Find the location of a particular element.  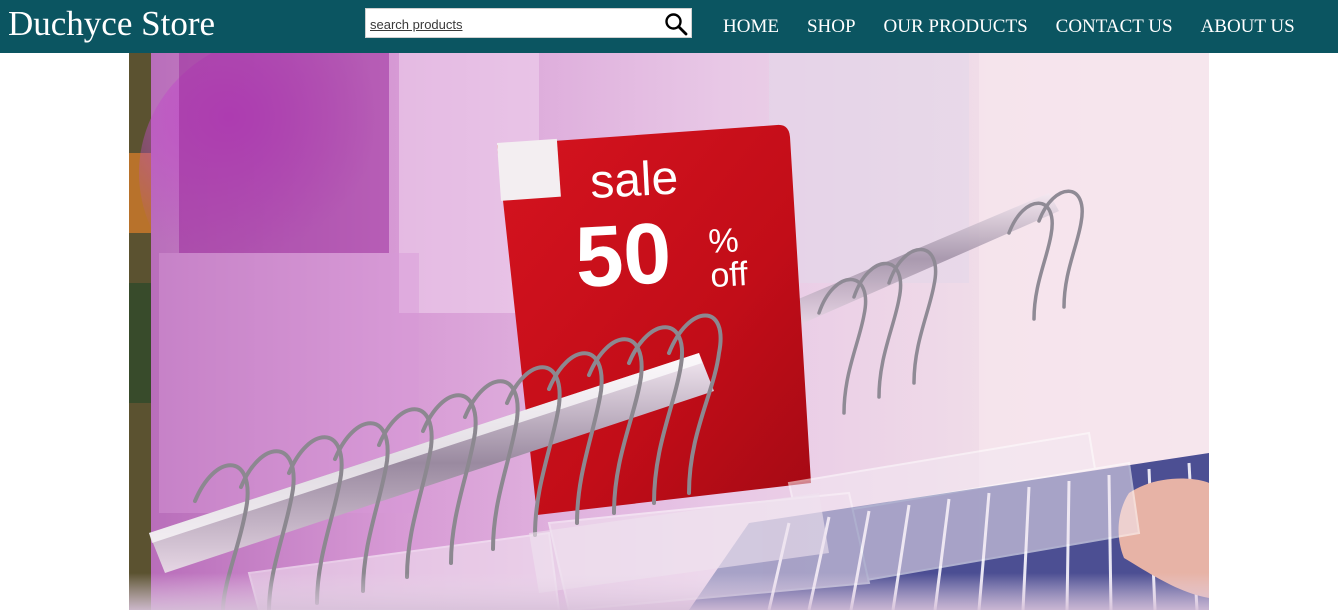

off-word: off is located at coordinates (729, 275).